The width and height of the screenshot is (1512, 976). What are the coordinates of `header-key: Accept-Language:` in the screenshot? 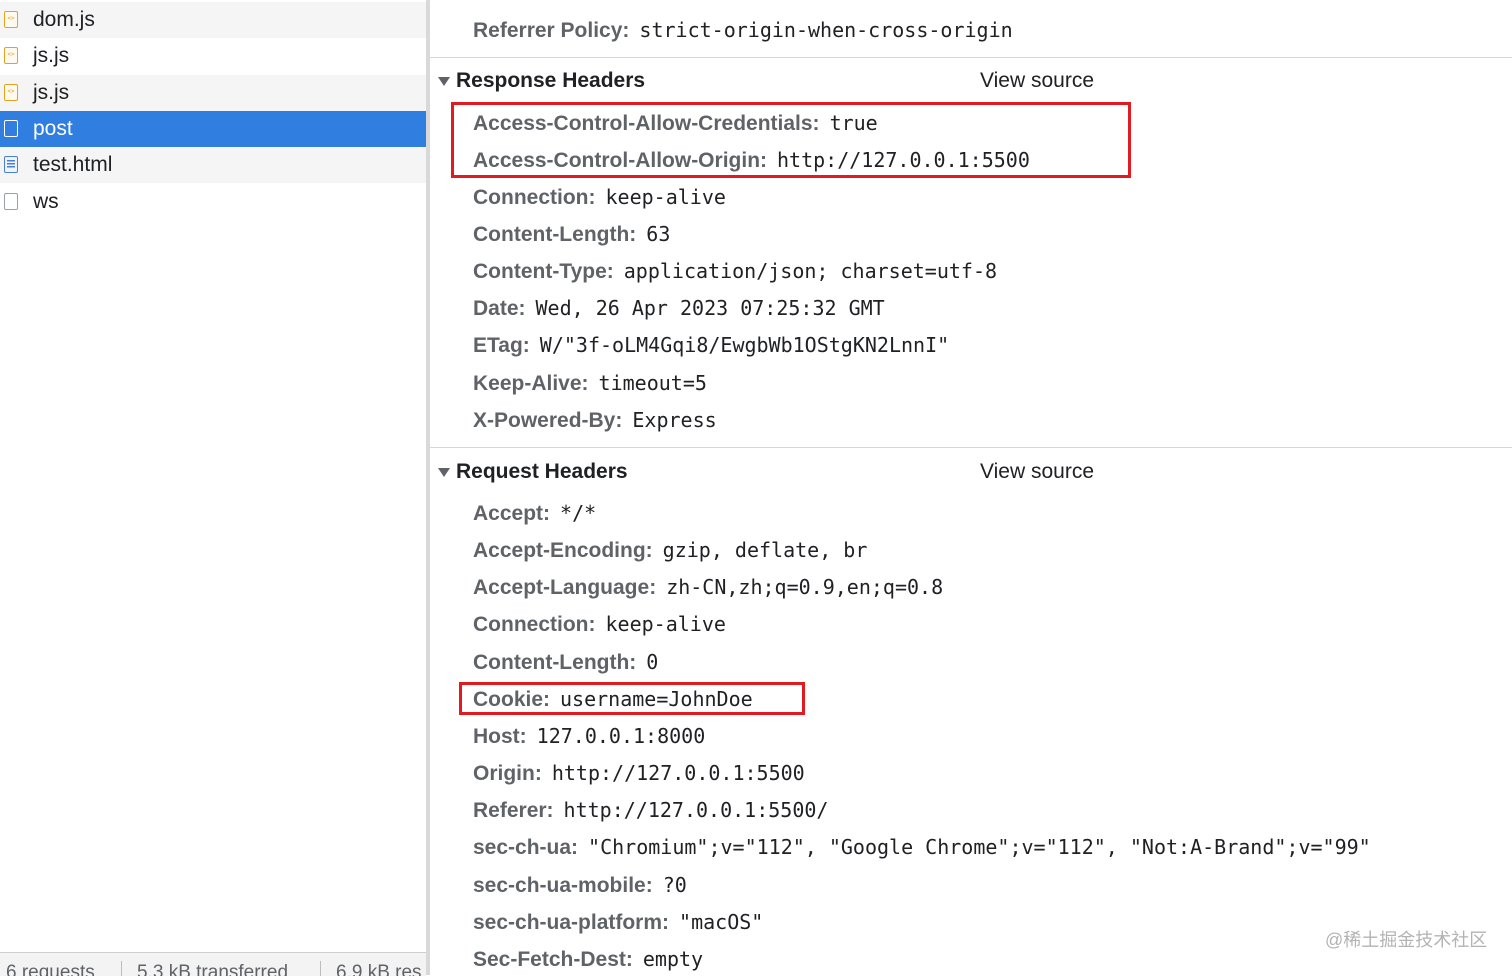 It's located at (565, 587).